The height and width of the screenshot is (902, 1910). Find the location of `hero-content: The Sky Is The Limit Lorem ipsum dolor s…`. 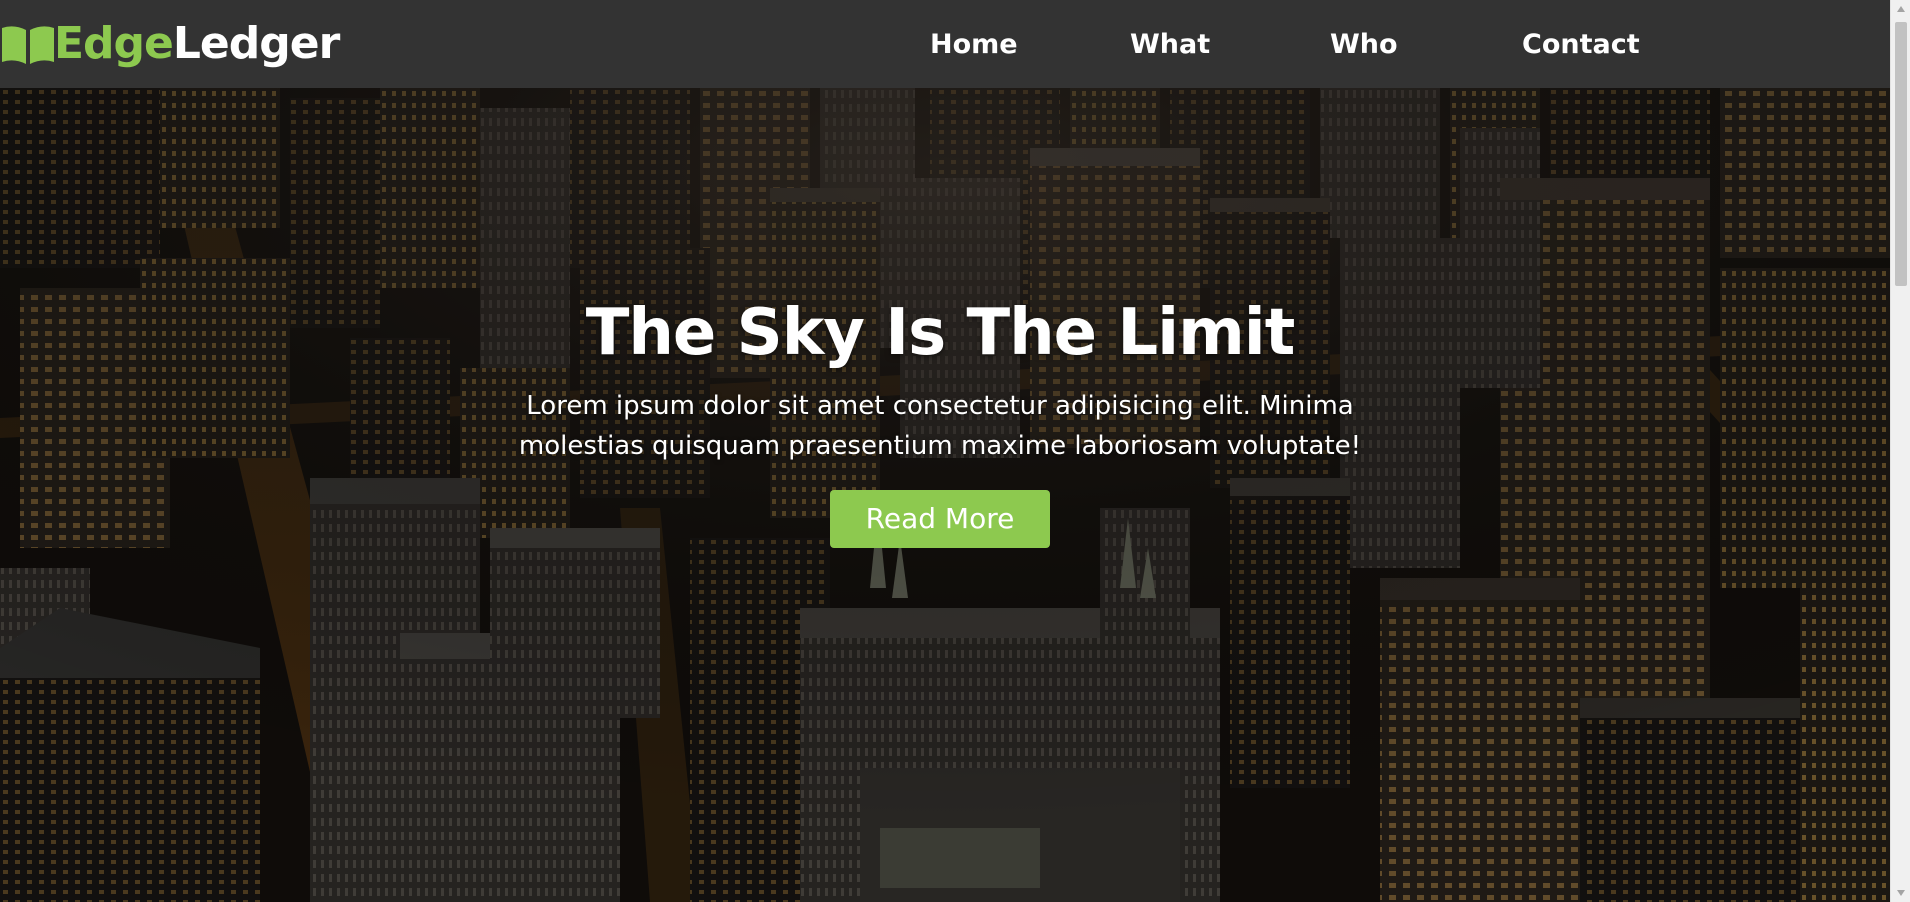

hero-content: The Sky Is The Limit Lorem ipsum dolor s… is located at coordinates (940, 422).